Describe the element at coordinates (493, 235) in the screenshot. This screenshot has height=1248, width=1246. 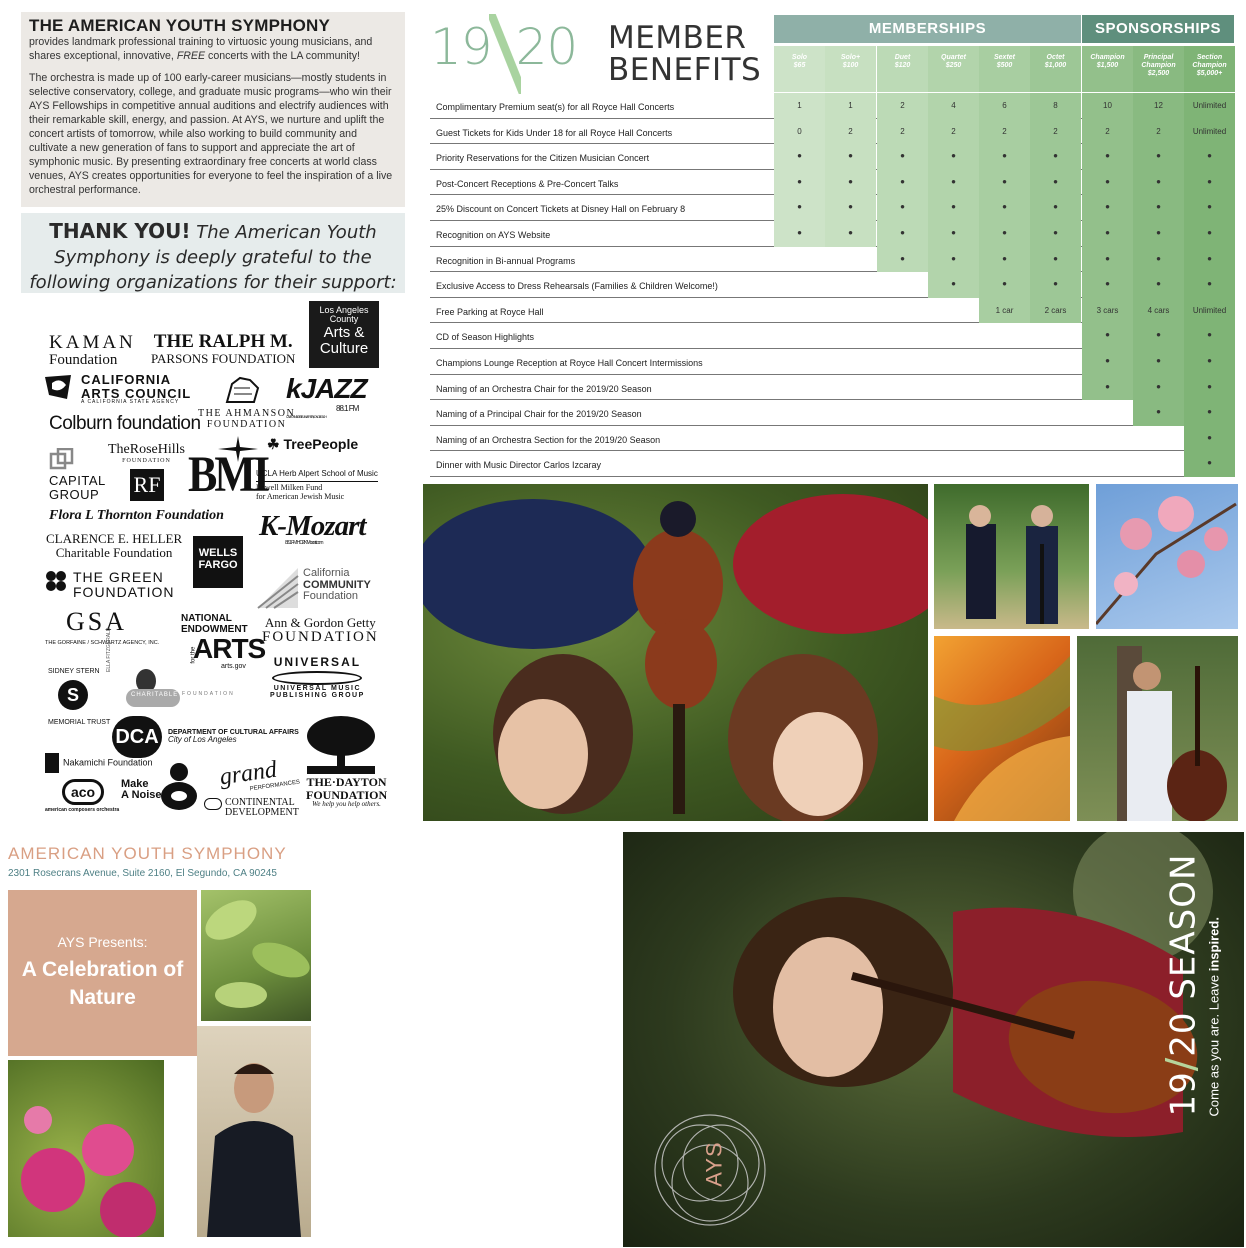
I see `benefit-label: Recognition on AYS Website` at that location.